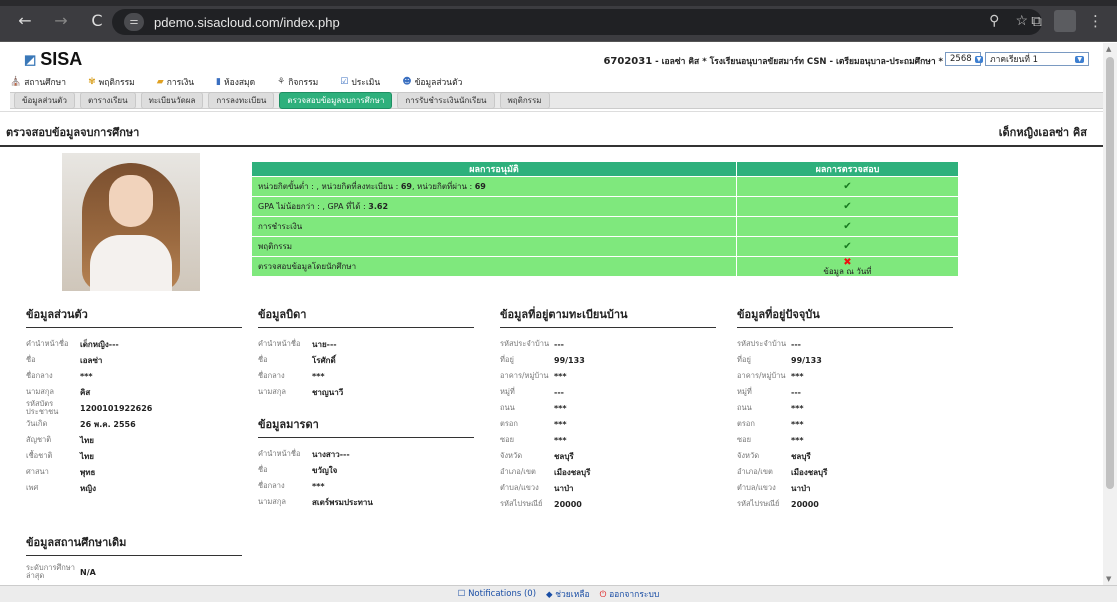  Describe the element at coordinates (608, 408) in the screenshot. I see `info-row: ถนน ***` at that location.